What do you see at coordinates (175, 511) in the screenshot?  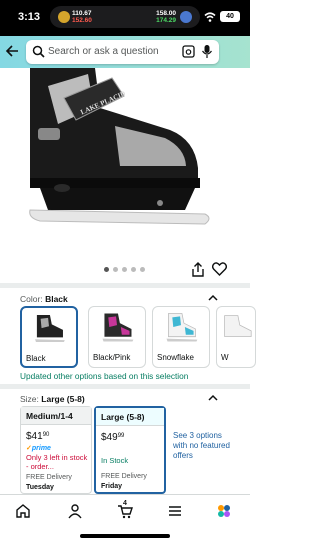 I see `menu-icon` at bounding box center [175, 511].